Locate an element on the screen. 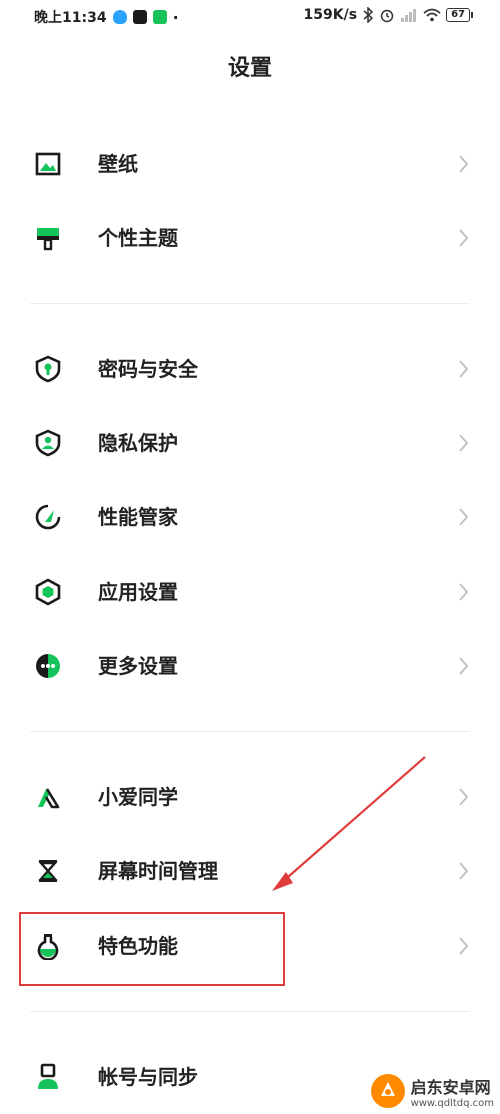  battery-indicator: 67 is located at coordinates (459, 15).